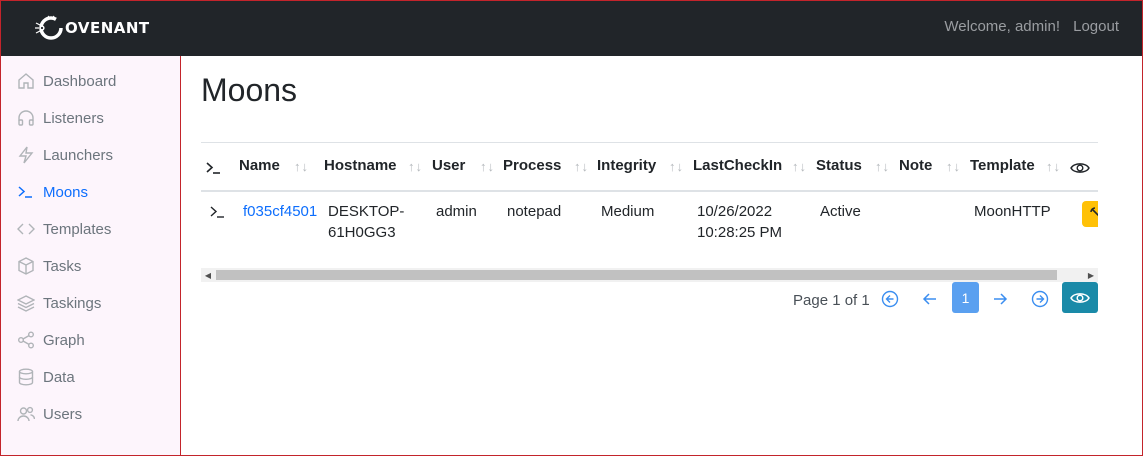  What do you see at coordinates (534, 211) in the screenshot?
I see `cell-process: notepad` at bounding box center [534, 211].